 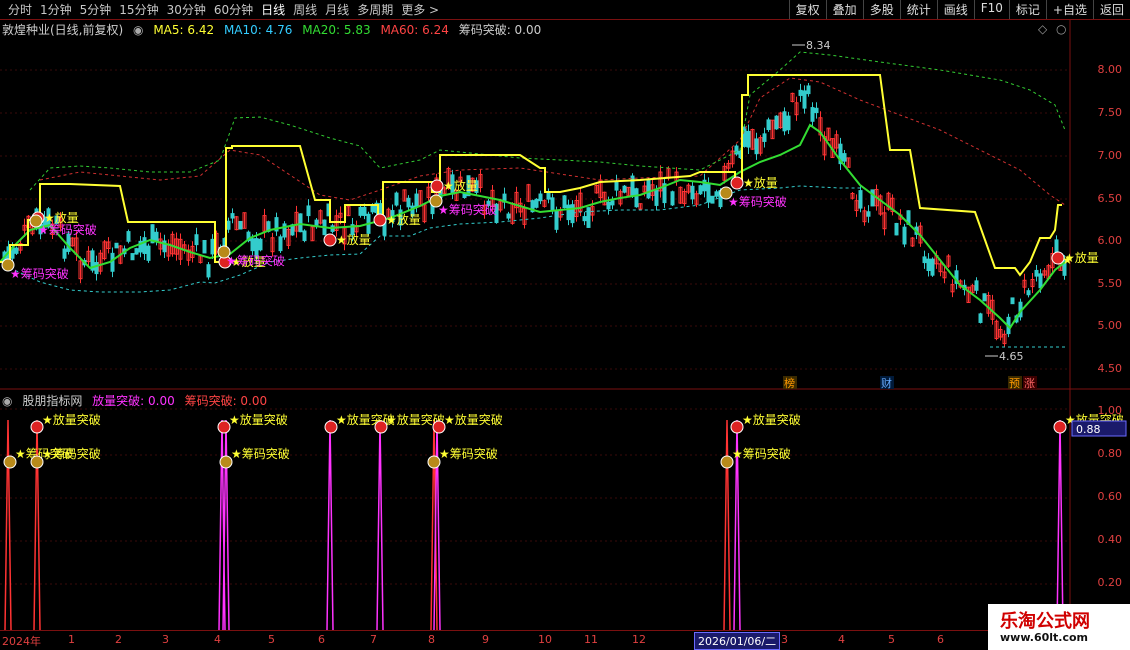 What do you see at coordinates (1110, 240) in the screenshot?
I see `price-tick: 6.00` at bounding box center [1110, 240].